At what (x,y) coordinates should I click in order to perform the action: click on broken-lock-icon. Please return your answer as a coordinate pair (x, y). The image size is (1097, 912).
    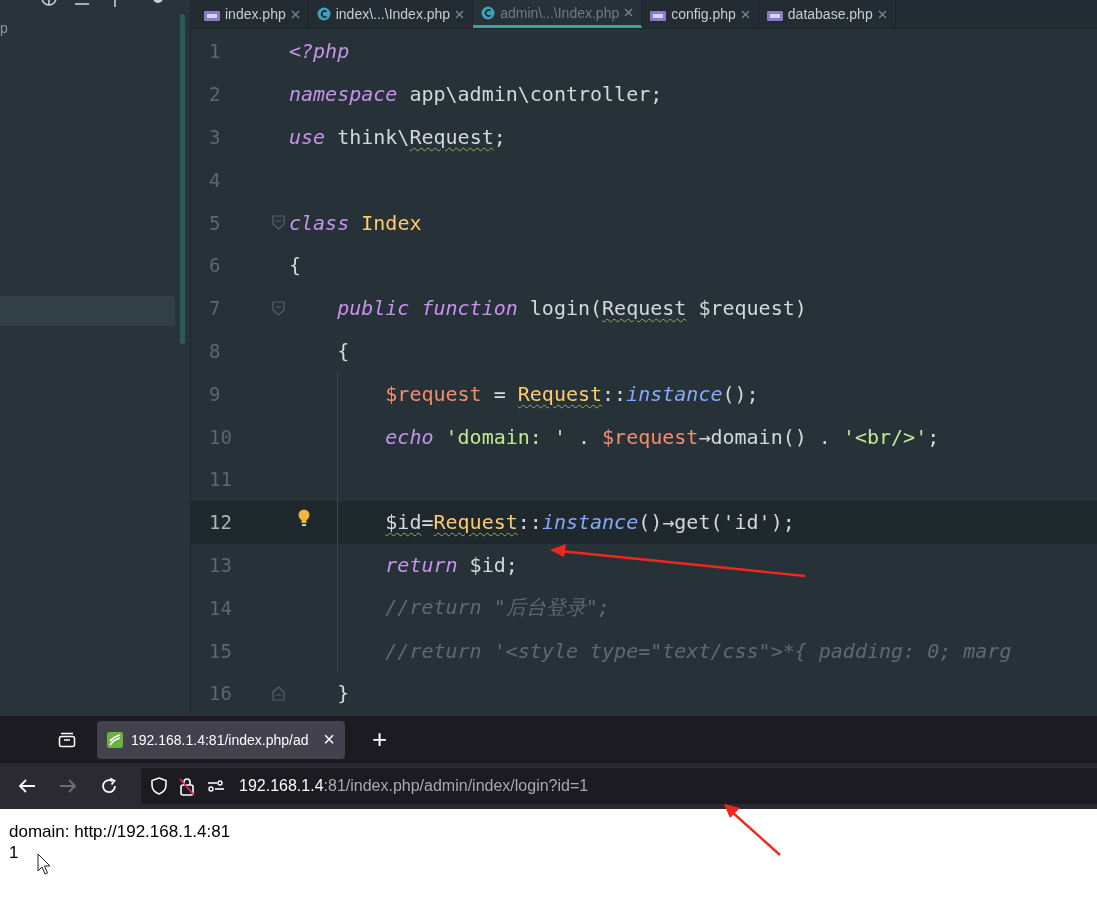
    Looking at the image, I should click on (187, 786).